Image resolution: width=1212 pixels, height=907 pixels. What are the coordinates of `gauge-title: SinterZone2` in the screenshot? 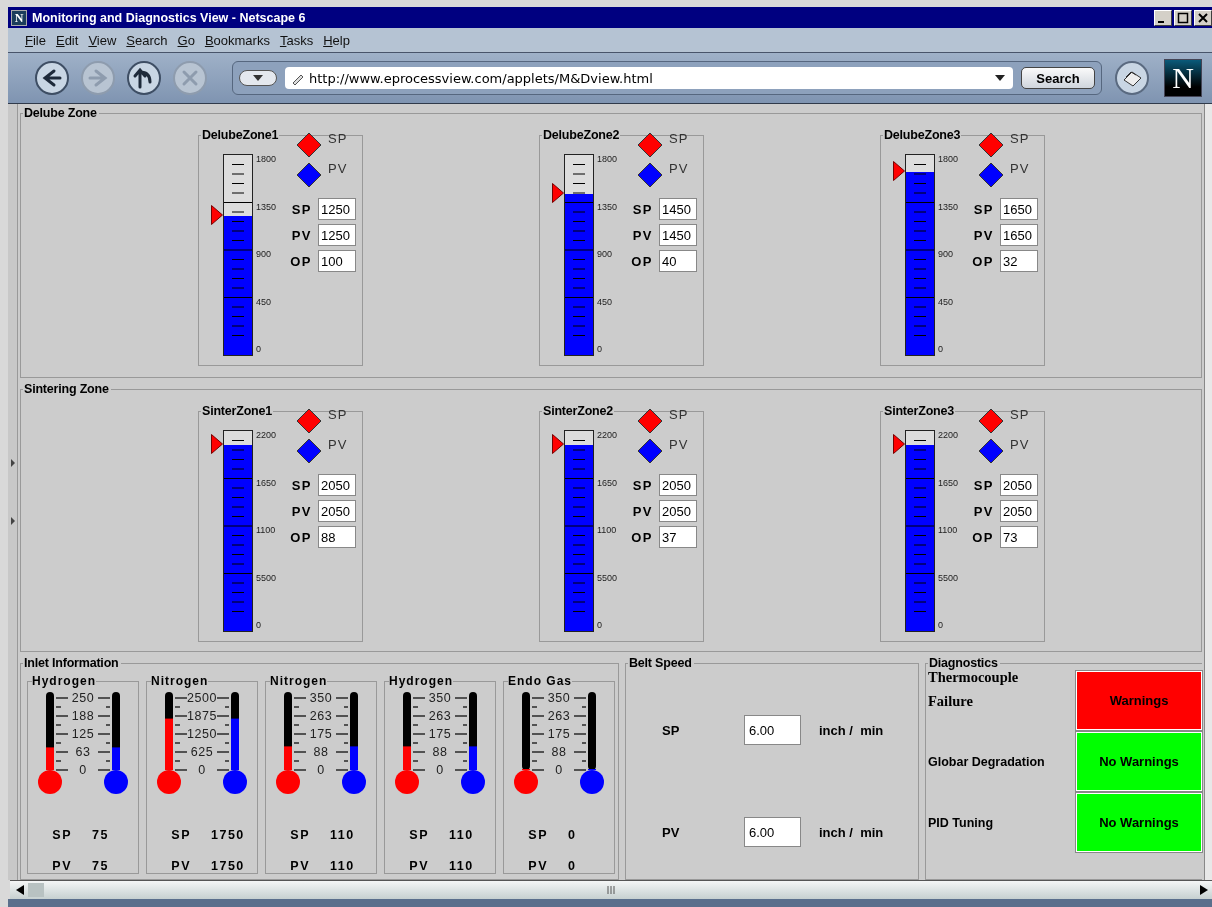 It's located at (578, 411).